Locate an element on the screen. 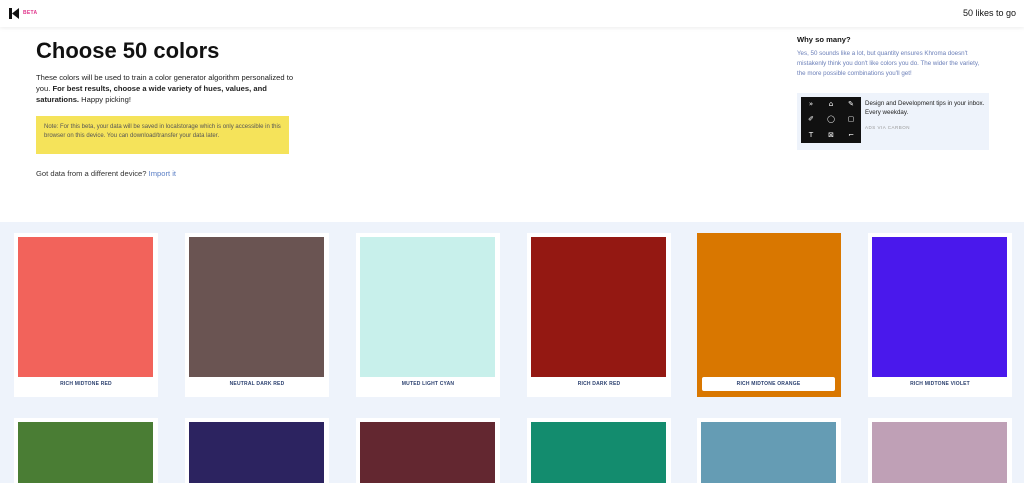  color-card: RICH MIDTONE ORANGE is located at coordinates (769, 315).